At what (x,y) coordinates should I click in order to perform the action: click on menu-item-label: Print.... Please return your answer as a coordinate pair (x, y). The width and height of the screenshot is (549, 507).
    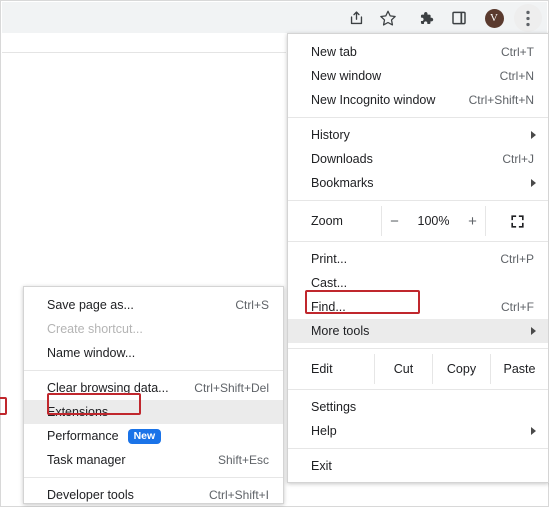
    Looking at the image, I should click on (329, 259).